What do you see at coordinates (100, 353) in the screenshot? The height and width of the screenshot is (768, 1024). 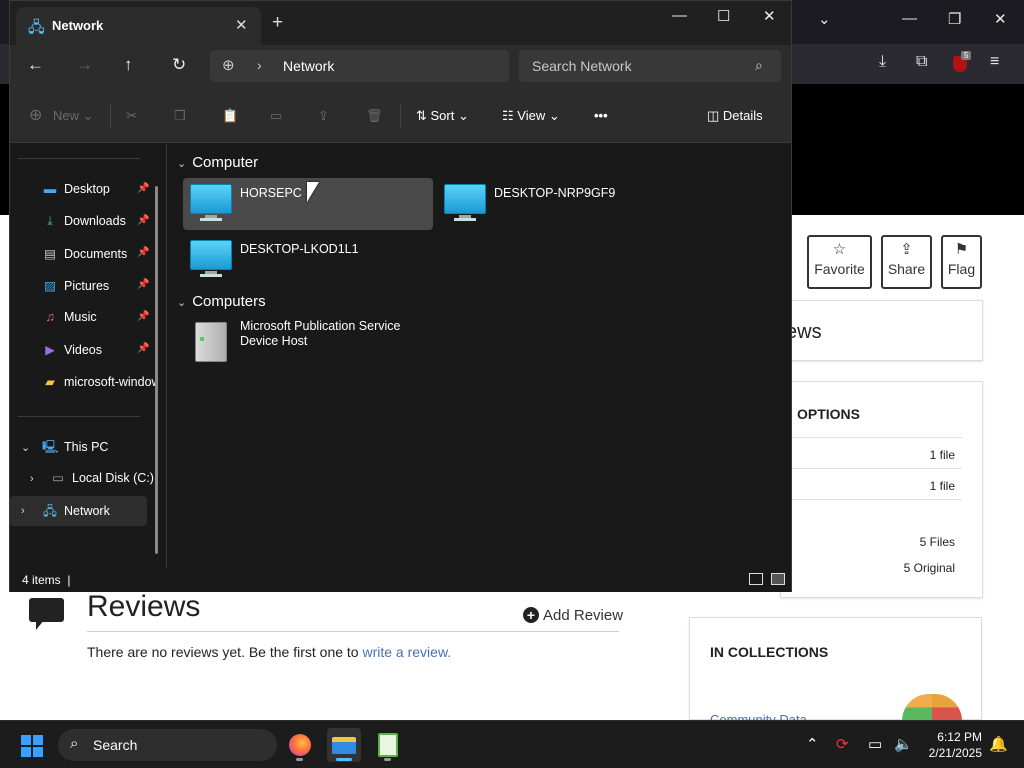 I see `sidebar-item-videos: ▶ Videos 📌` at bounding box center [100, 353].